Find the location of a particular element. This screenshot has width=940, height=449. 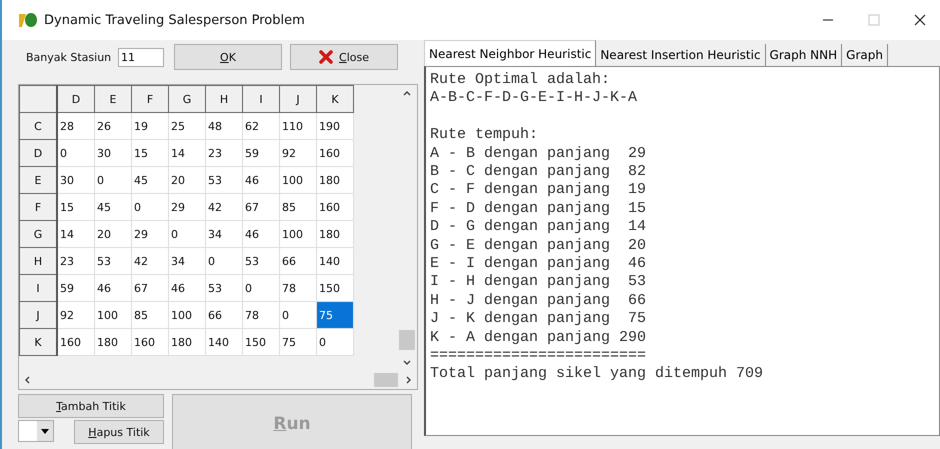

table-cell: 190 is located at coordinates (335, 126).